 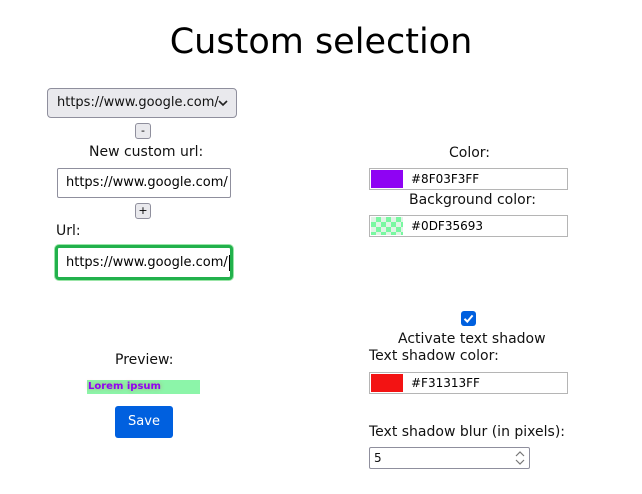 I want to click on shadow-color-input: #F31313FF, so click(x=468, y=383).